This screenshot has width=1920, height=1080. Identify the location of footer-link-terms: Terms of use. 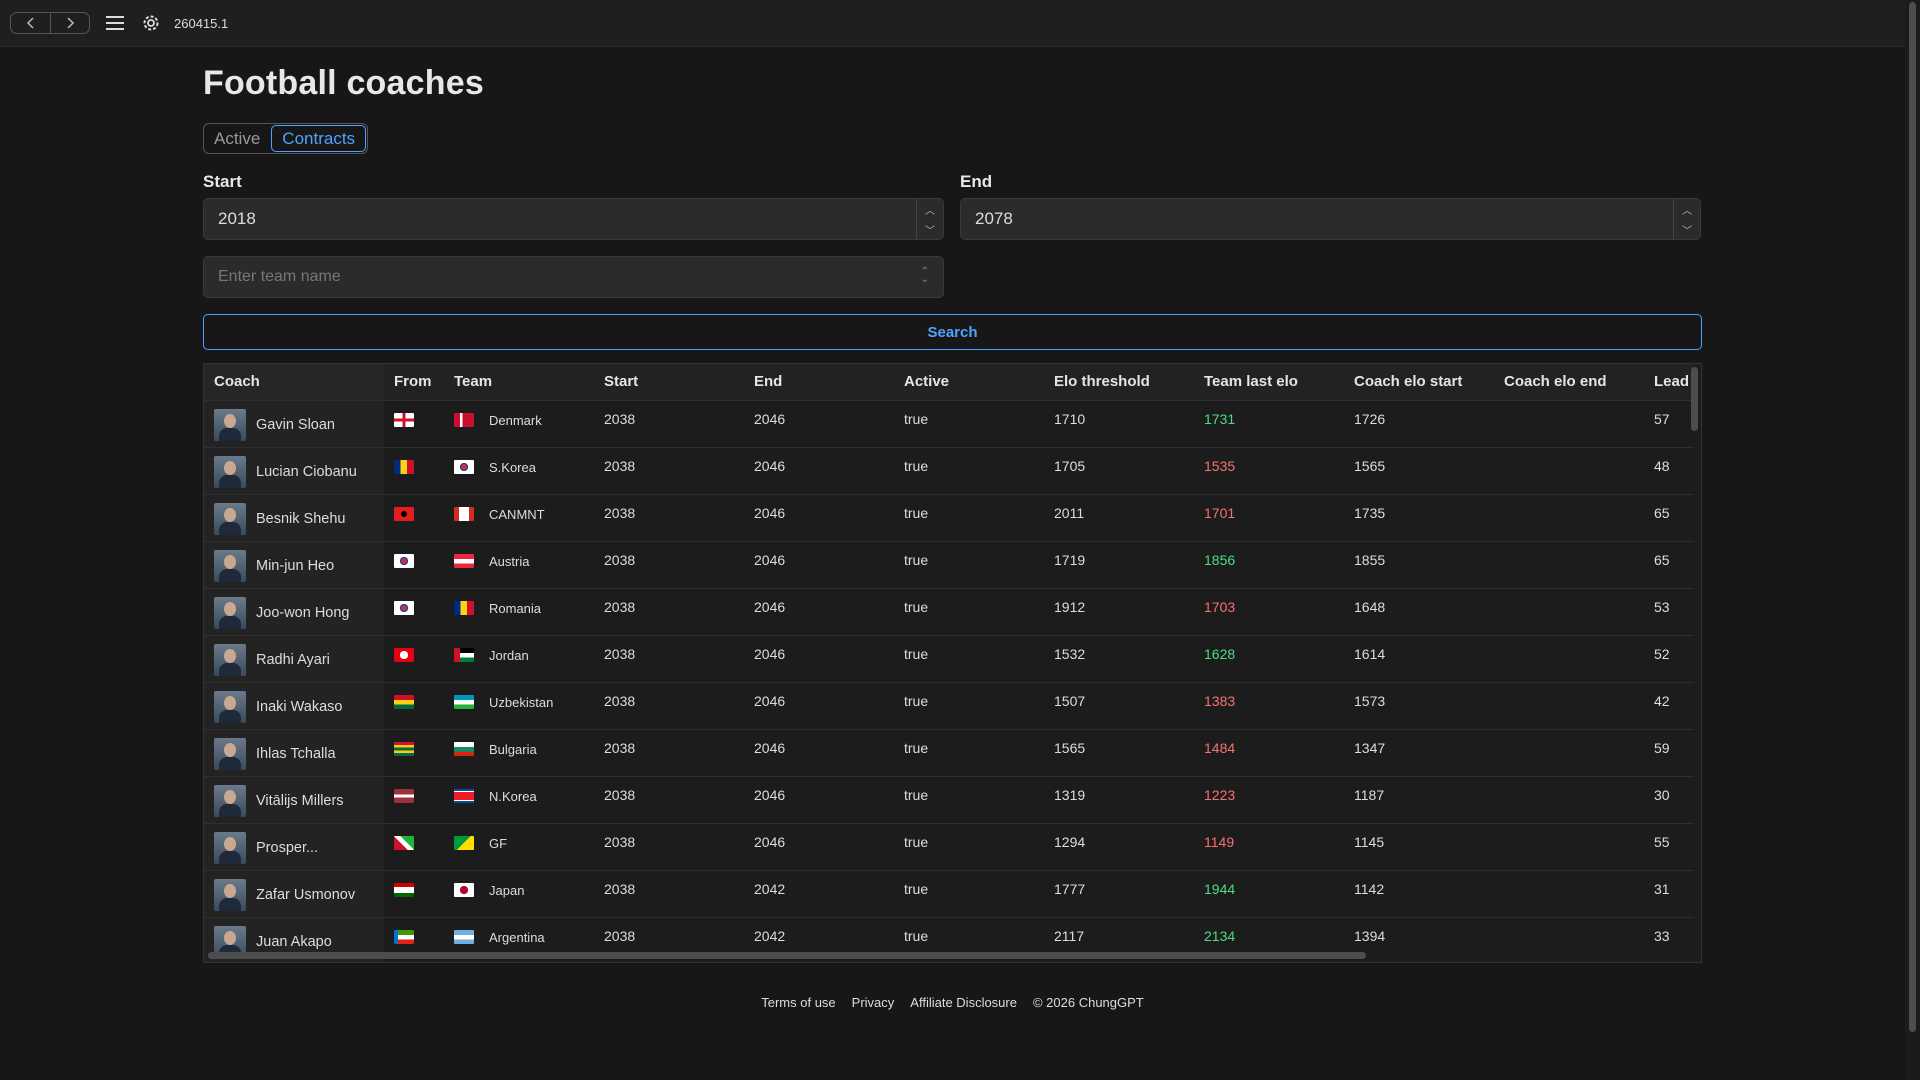
(798, 1002).